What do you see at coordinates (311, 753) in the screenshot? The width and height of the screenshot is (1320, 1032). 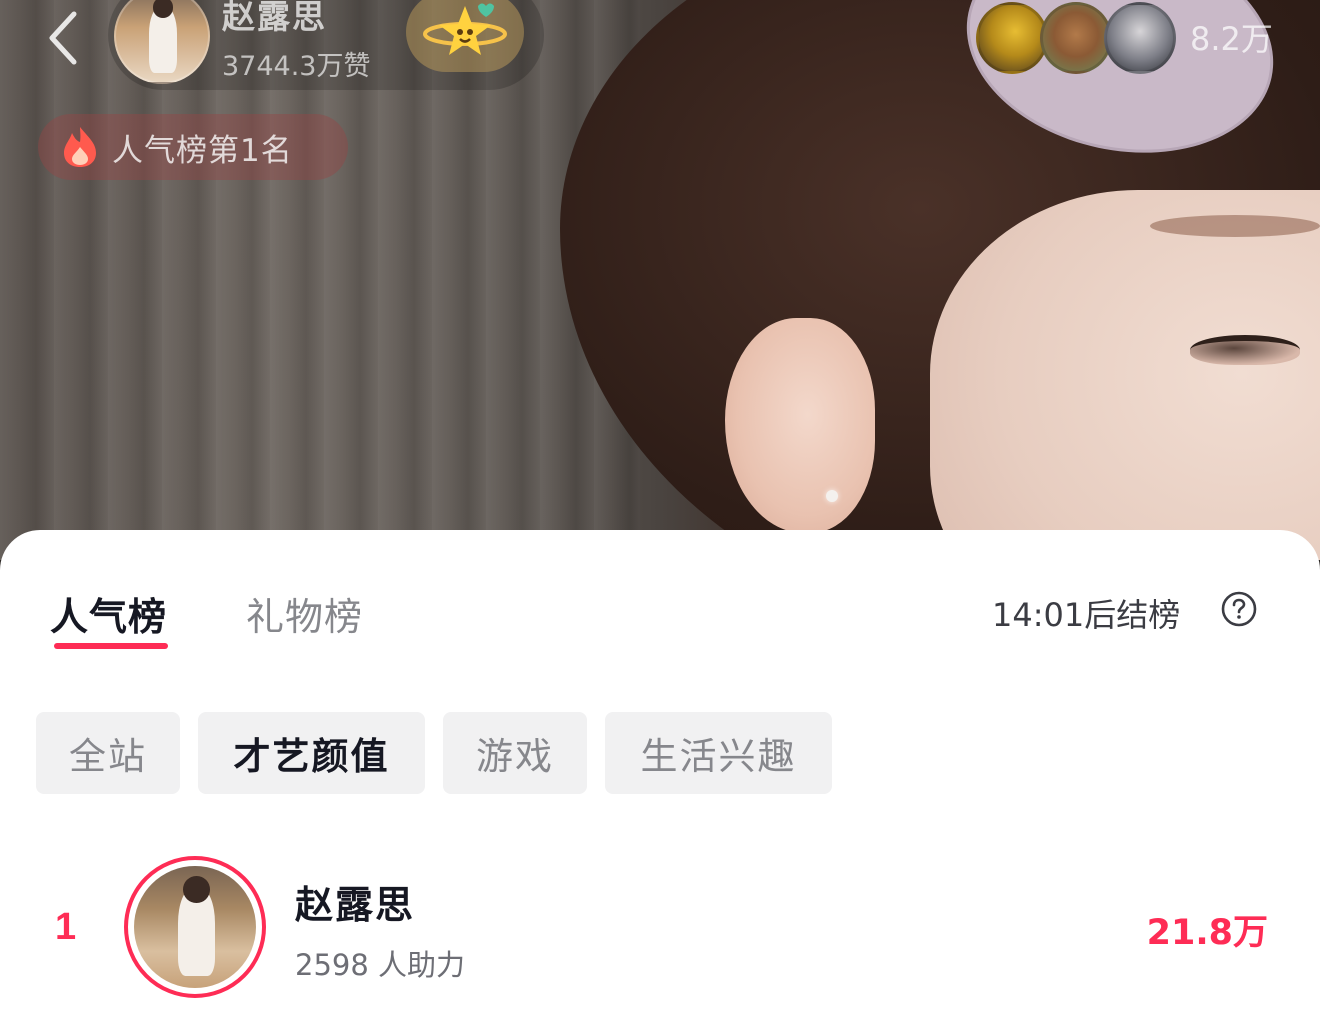 I see `category-chip-talent: 才艺颜值` at bounding box center [311, 753].